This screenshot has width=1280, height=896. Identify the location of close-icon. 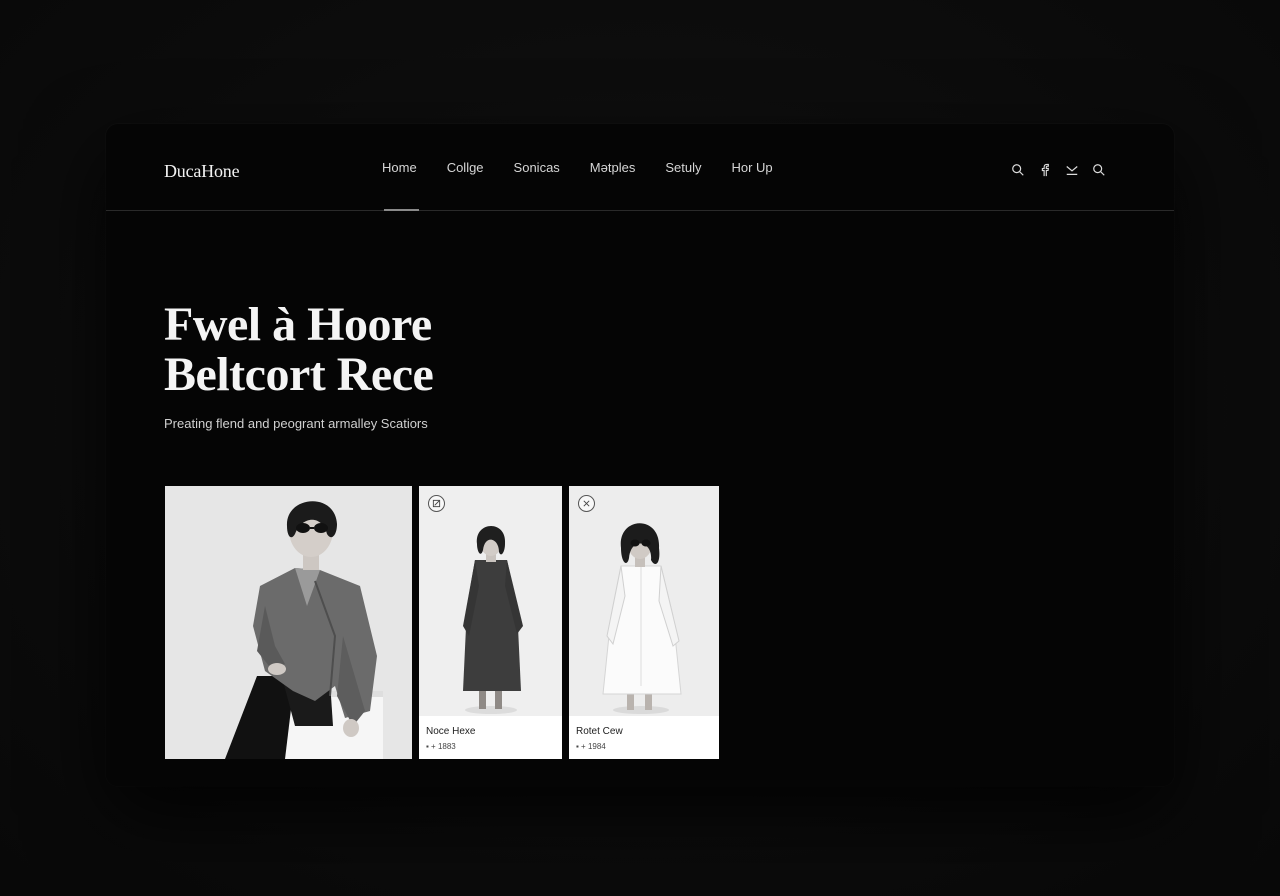
(586, 503).